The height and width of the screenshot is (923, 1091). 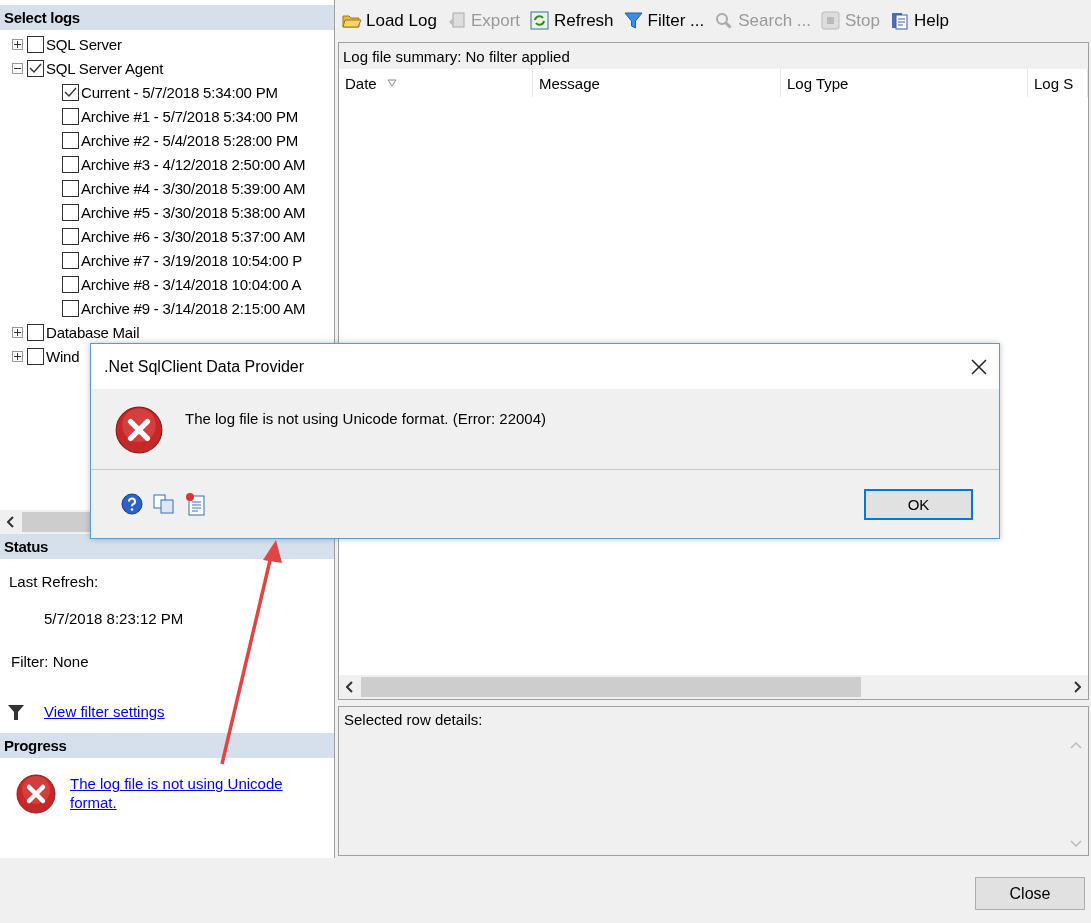 I want to click on copy-icon, so click(x=164, y=504).